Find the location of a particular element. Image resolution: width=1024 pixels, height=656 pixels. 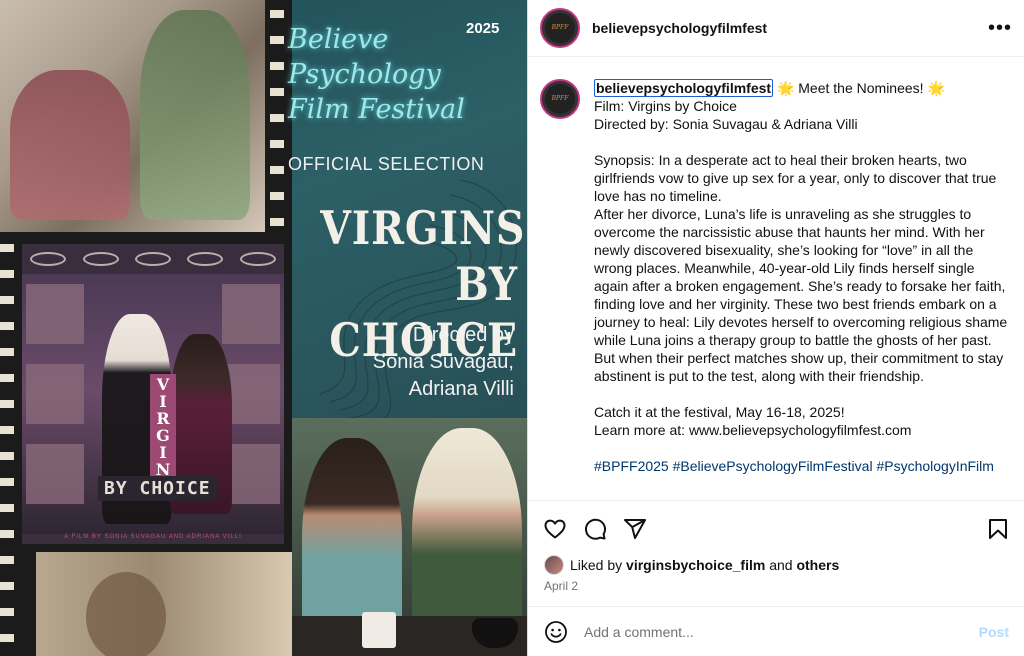

caption-username: believepsychologyfilmfest is located at coordinates (684, 88).